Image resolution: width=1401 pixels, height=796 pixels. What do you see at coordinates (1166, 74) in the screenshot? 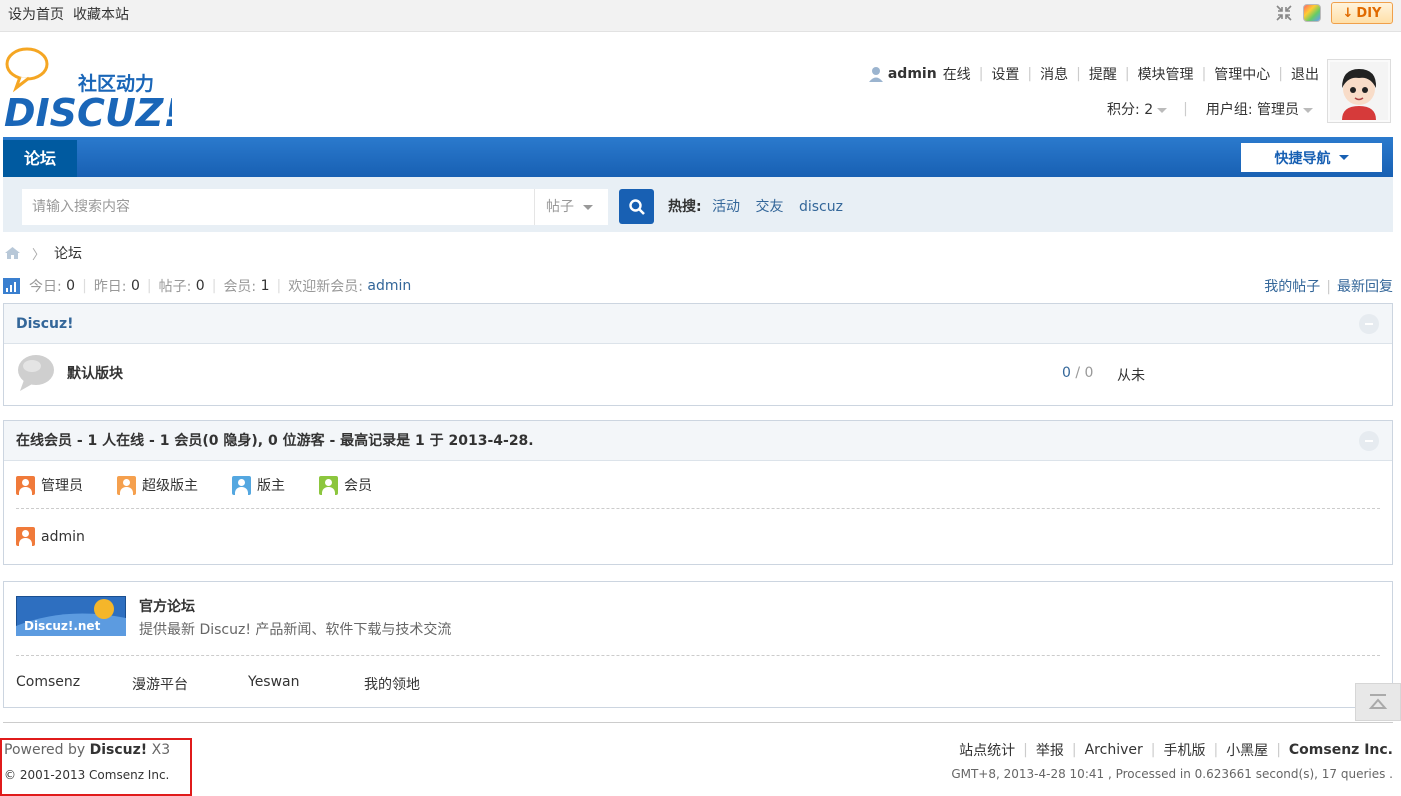
I see `module-management-link: 模块管理` at bounding box center [1166, 74].